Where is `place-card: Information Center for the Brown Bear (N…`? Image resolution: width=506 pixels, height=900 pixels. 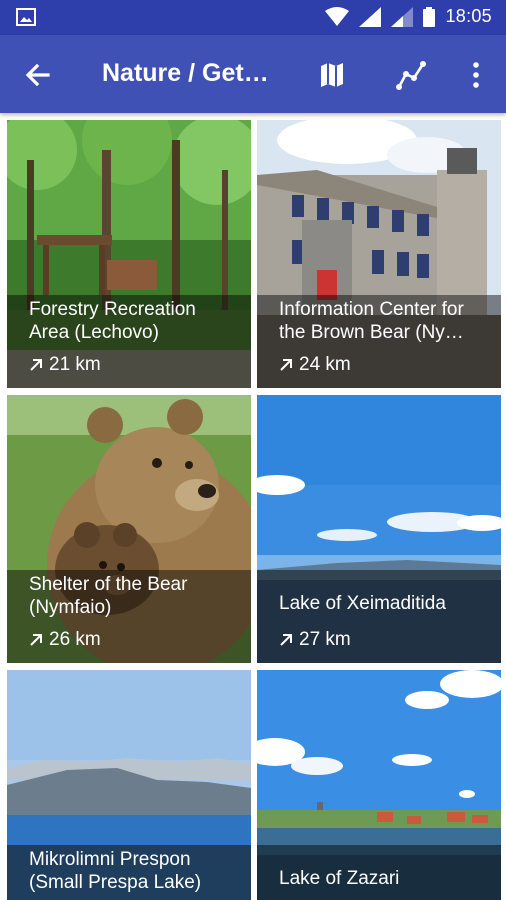 place-card: Information Center for the Brown Bear (N… is located at coordinates (379, 254).